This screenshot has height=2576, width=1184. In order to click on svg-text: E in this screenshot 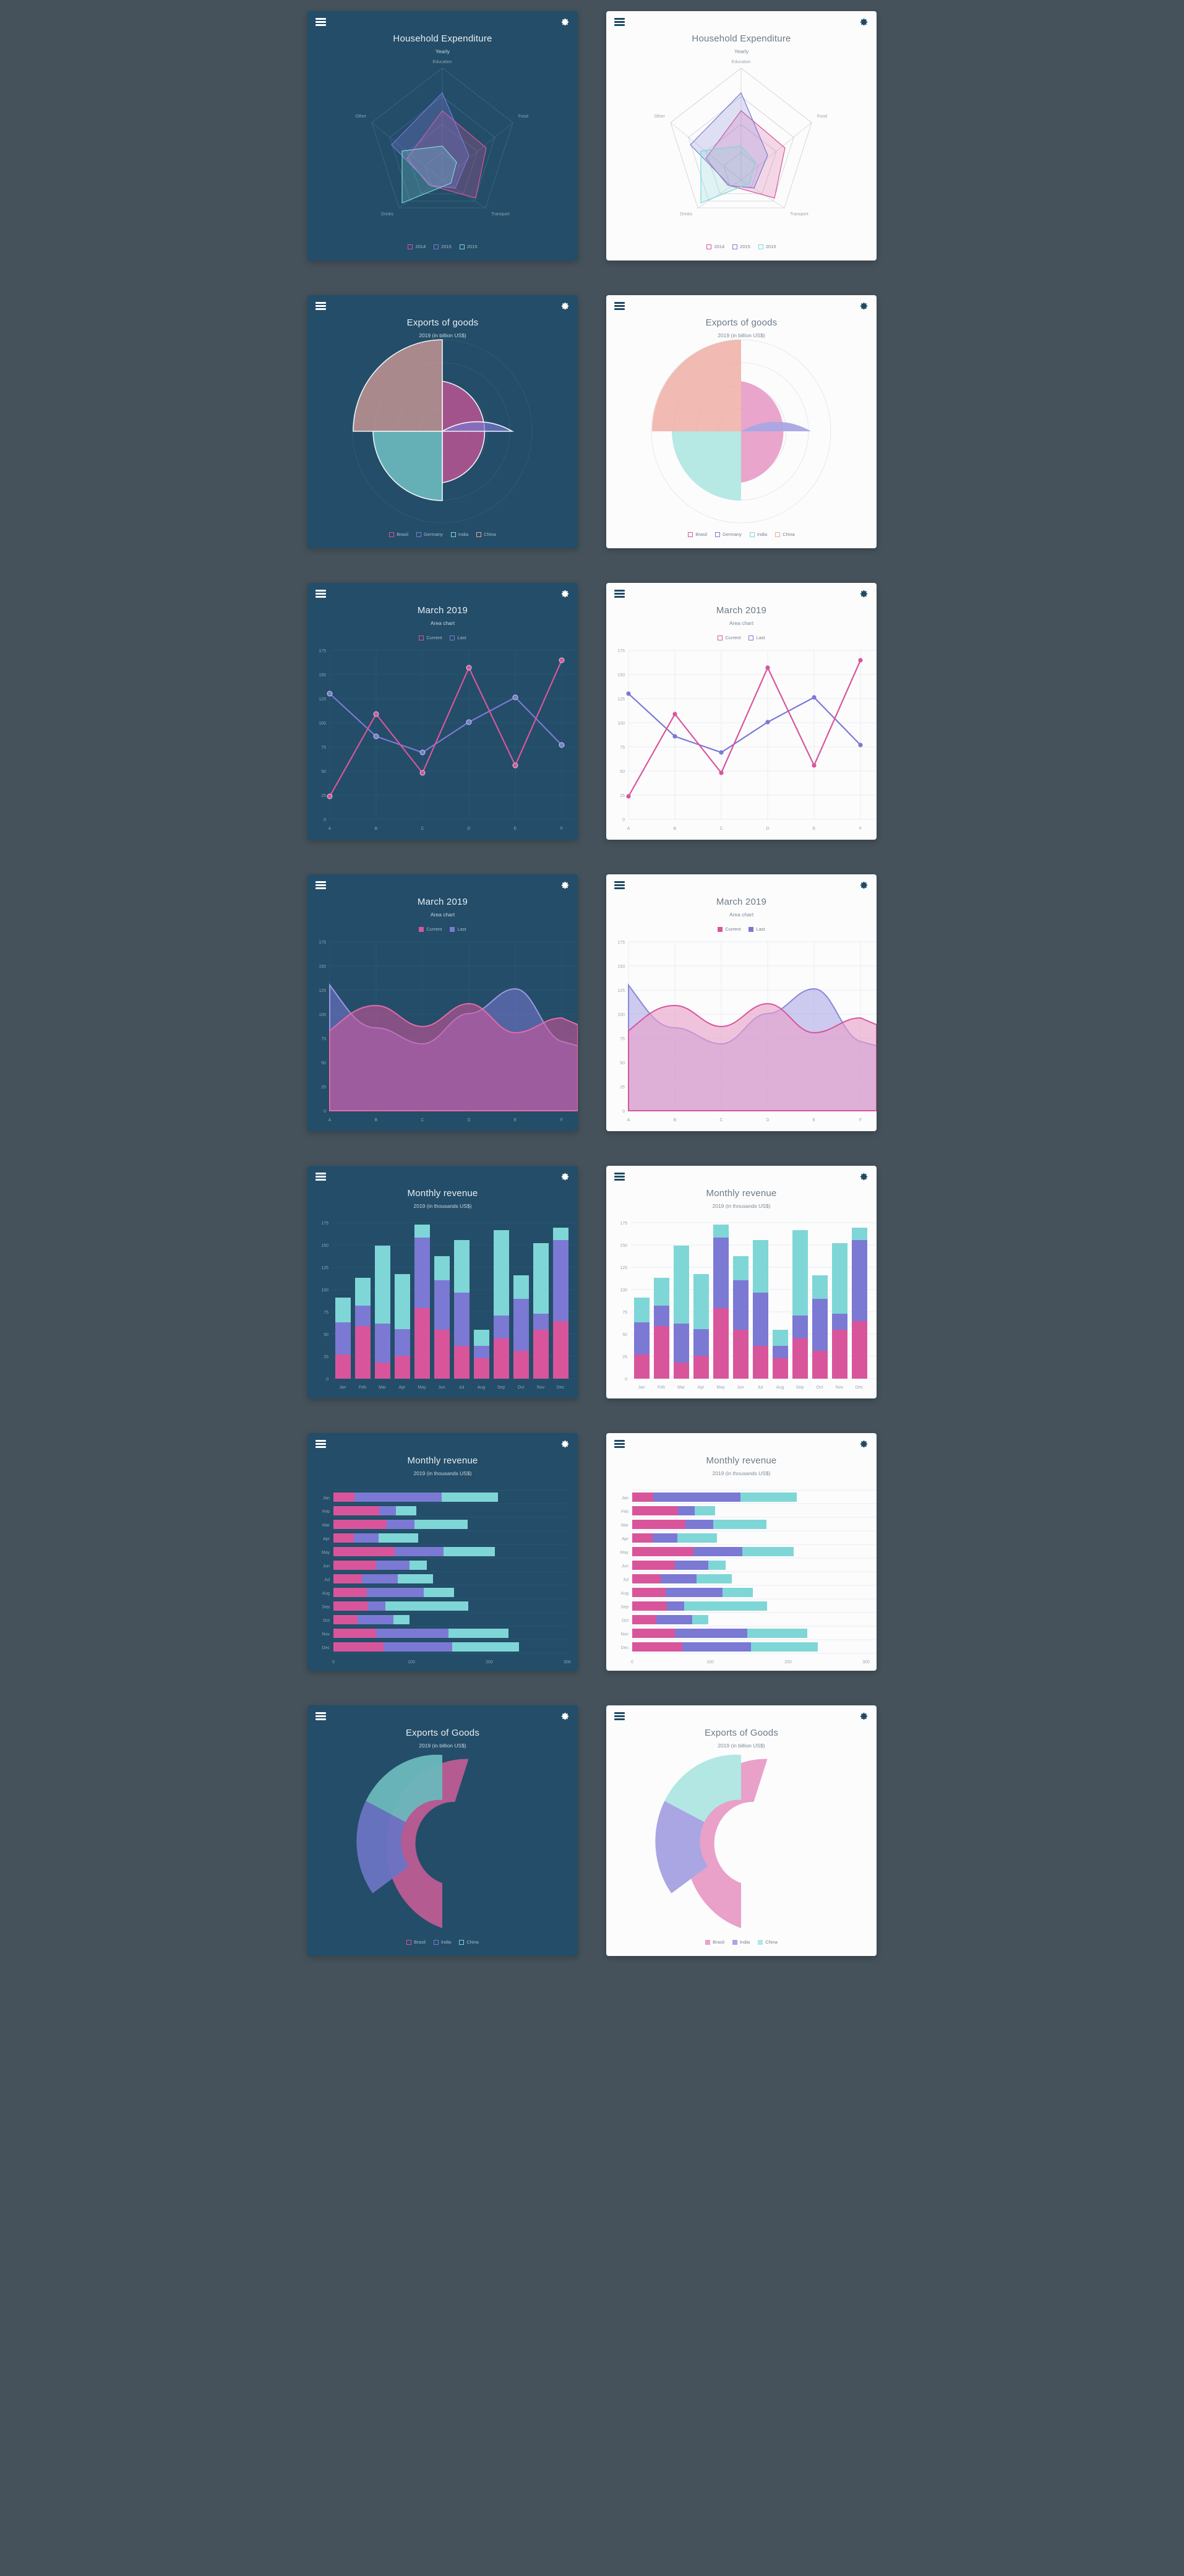, I will do `click(814, 829)`.